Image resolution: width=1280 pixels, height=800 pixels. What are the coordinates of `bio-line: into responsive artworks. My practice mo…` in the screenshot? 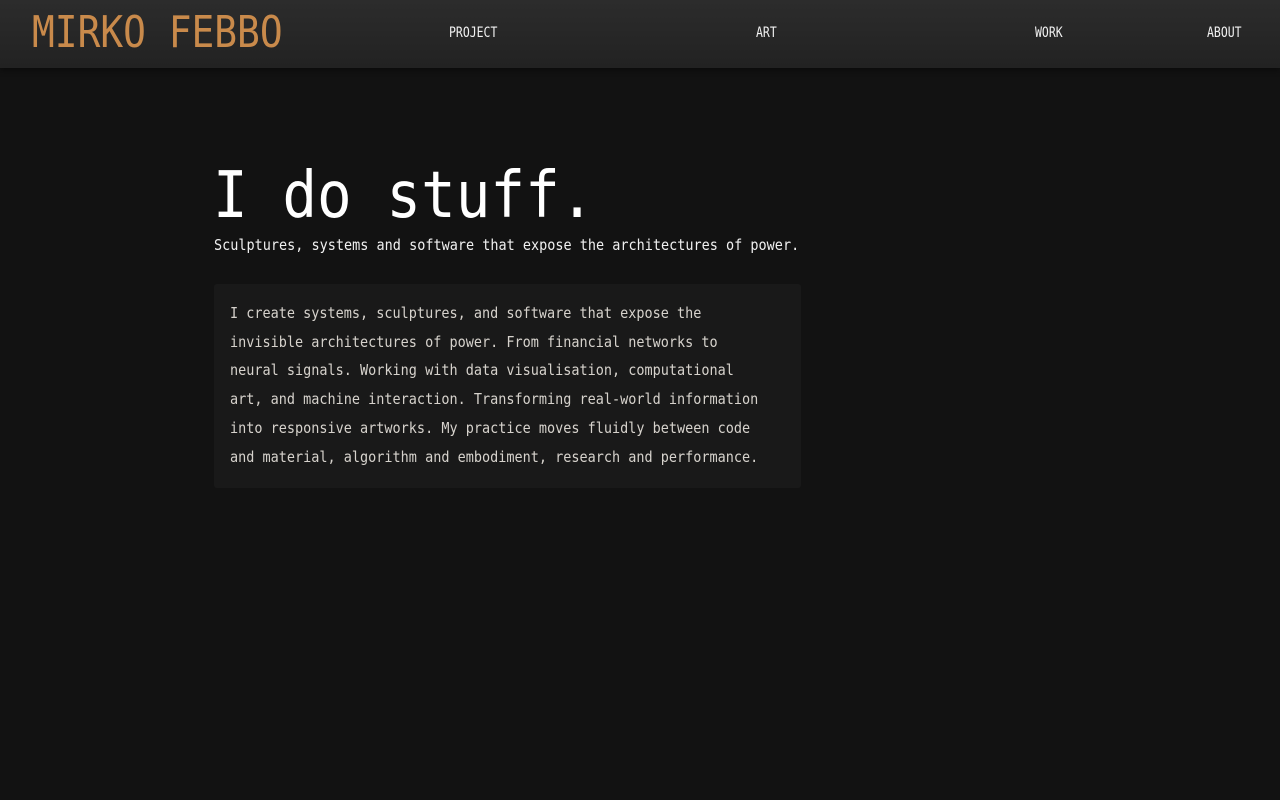 It's located at (490, 427).